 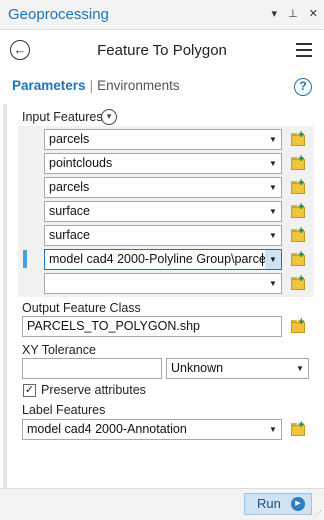 What do you see at coordinates (138, 85) in the screenshot?
I see `tab-environments: Environments` at bounding box center [138, 85].